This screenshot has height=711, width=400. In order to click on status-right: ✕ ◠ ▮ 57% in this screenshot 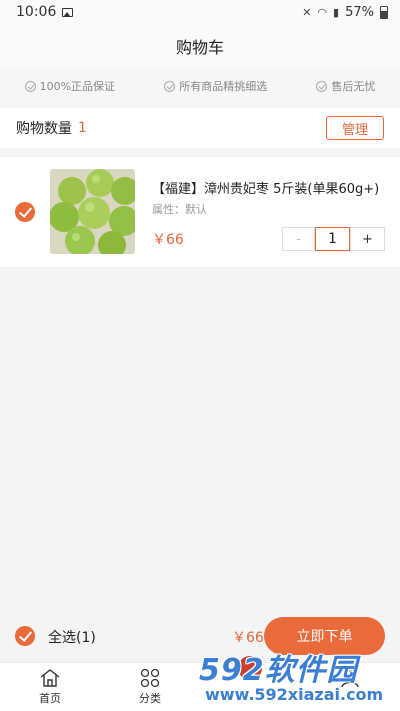, I will do `click(345, 12)`.